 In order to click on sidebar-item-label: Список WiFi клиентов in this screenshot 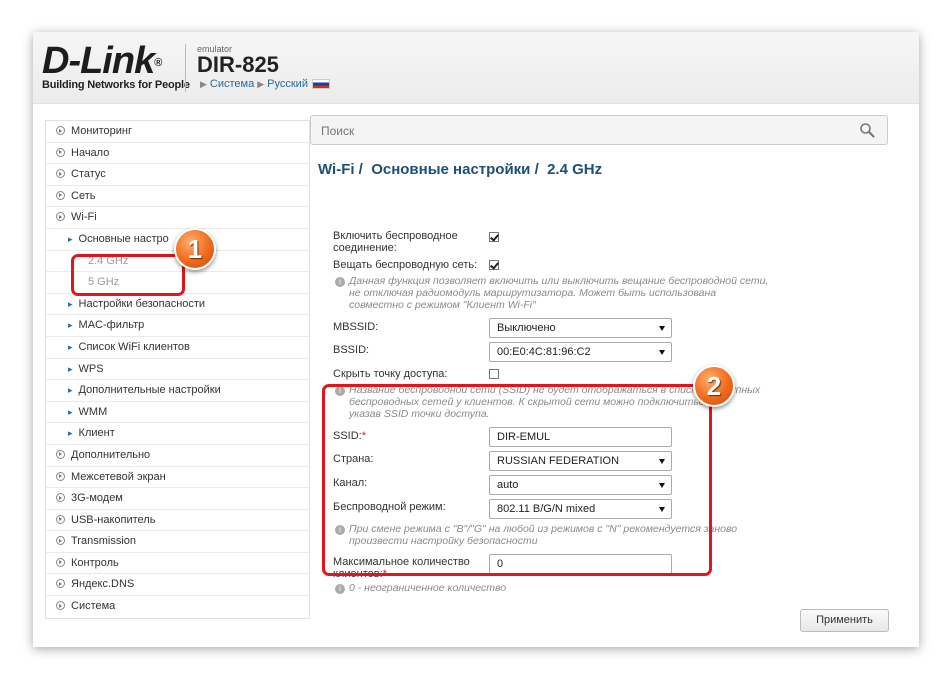, I will do `click(134, 346)`.